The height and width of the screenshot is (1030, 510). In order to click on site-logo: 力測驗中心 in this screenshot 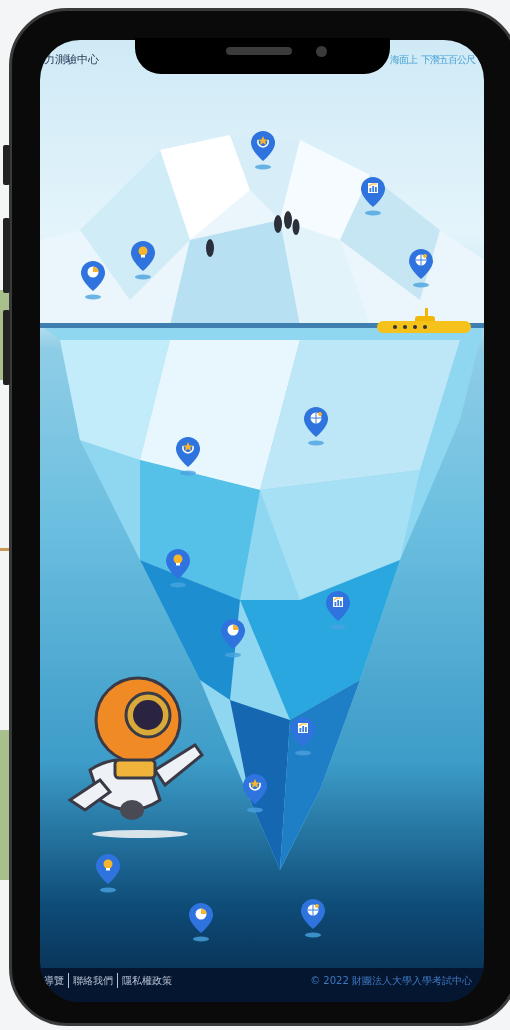, I will do `click(71, 60)`.